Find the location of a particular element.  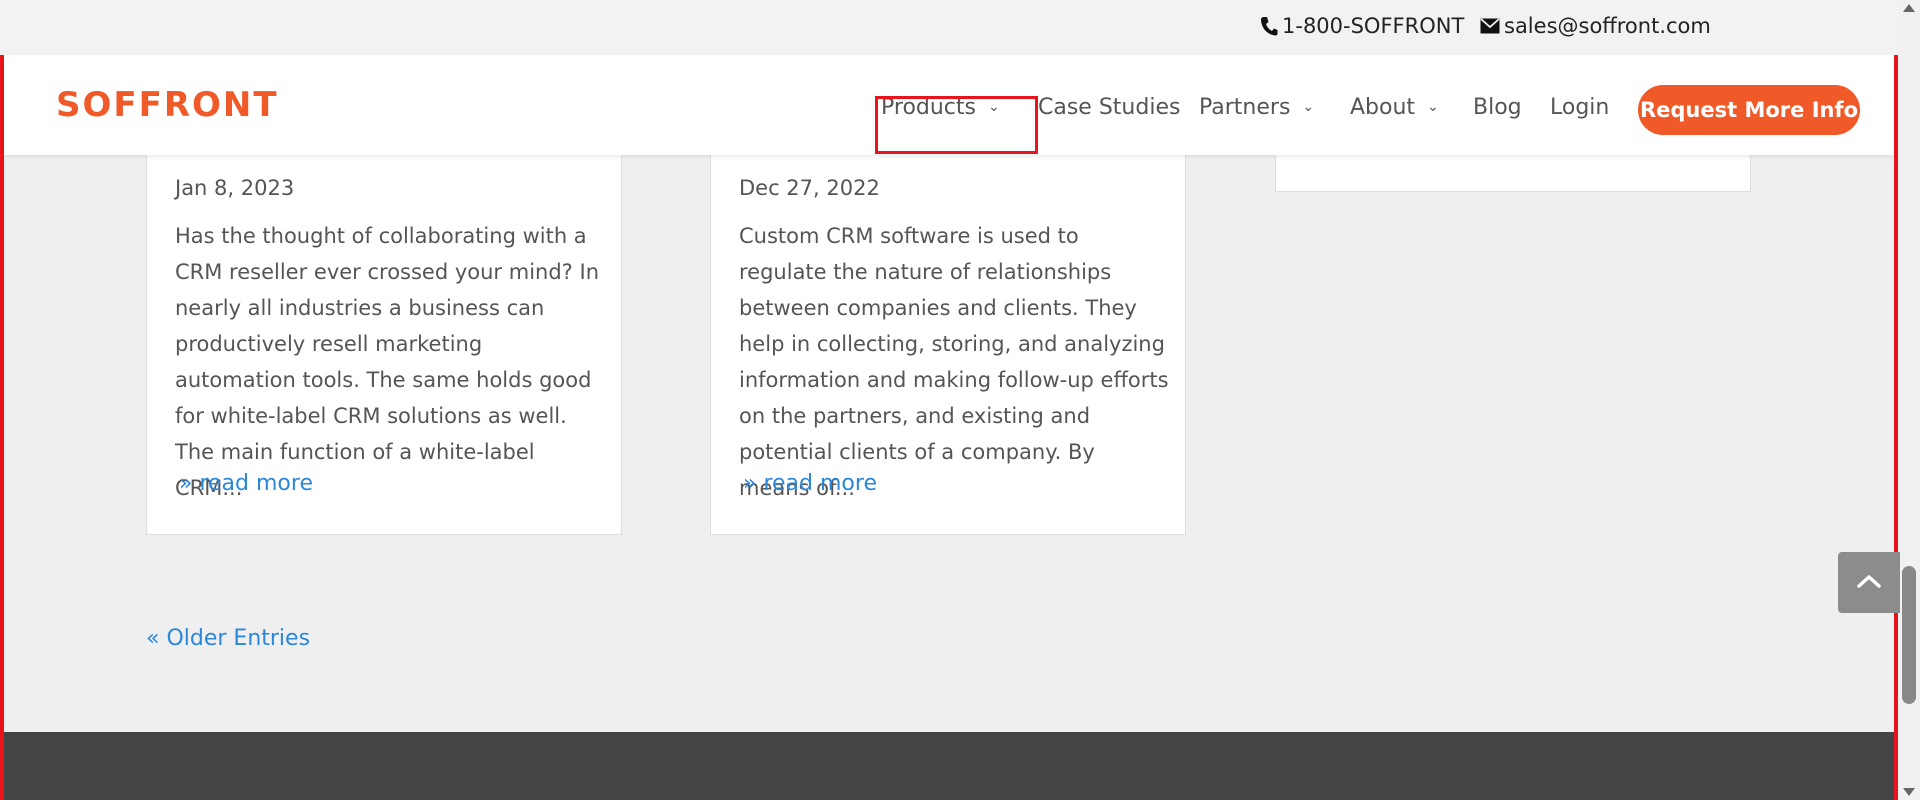

phone-contact: 1-800-SOFFRONT is located at coordinates (1362, 26).